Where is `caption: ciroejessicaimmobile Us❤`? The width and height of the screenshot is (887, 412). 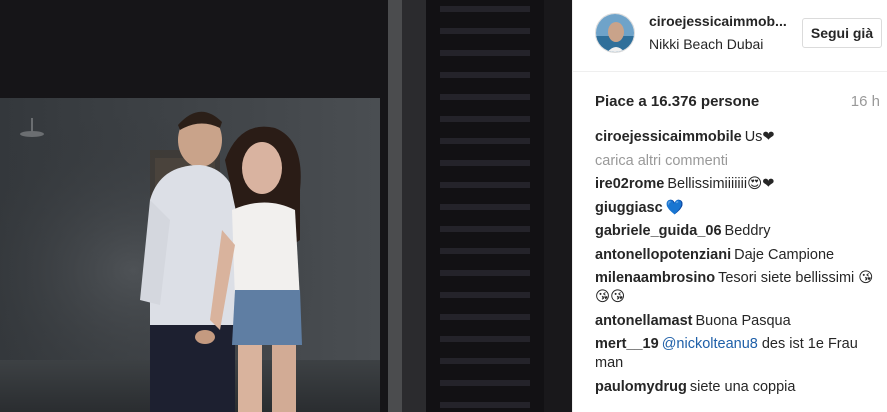 caption: ciroejessicaimmobile Us❤ is located at coordinates (740, 137).